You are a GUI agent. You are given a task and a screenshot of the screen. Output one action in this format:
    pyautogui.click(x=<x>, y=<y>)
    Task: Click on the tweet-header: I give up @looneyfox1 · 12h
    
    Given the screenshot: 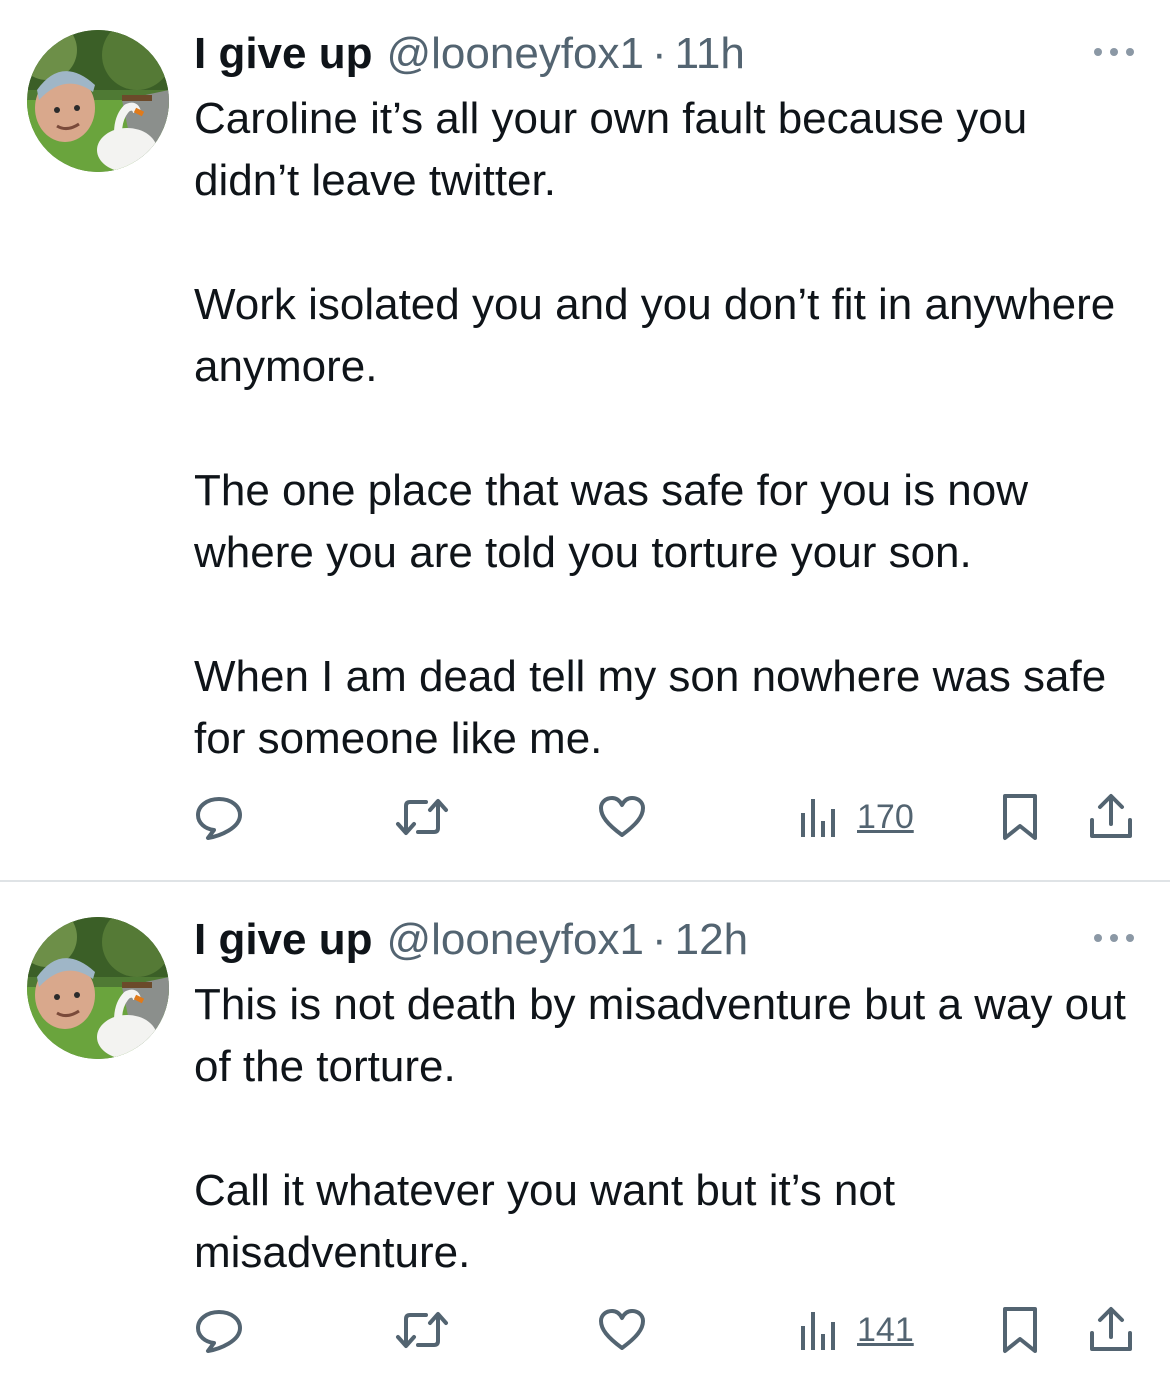 What is the action you would take?
    pyautogui.click(x=471, y=940)
    